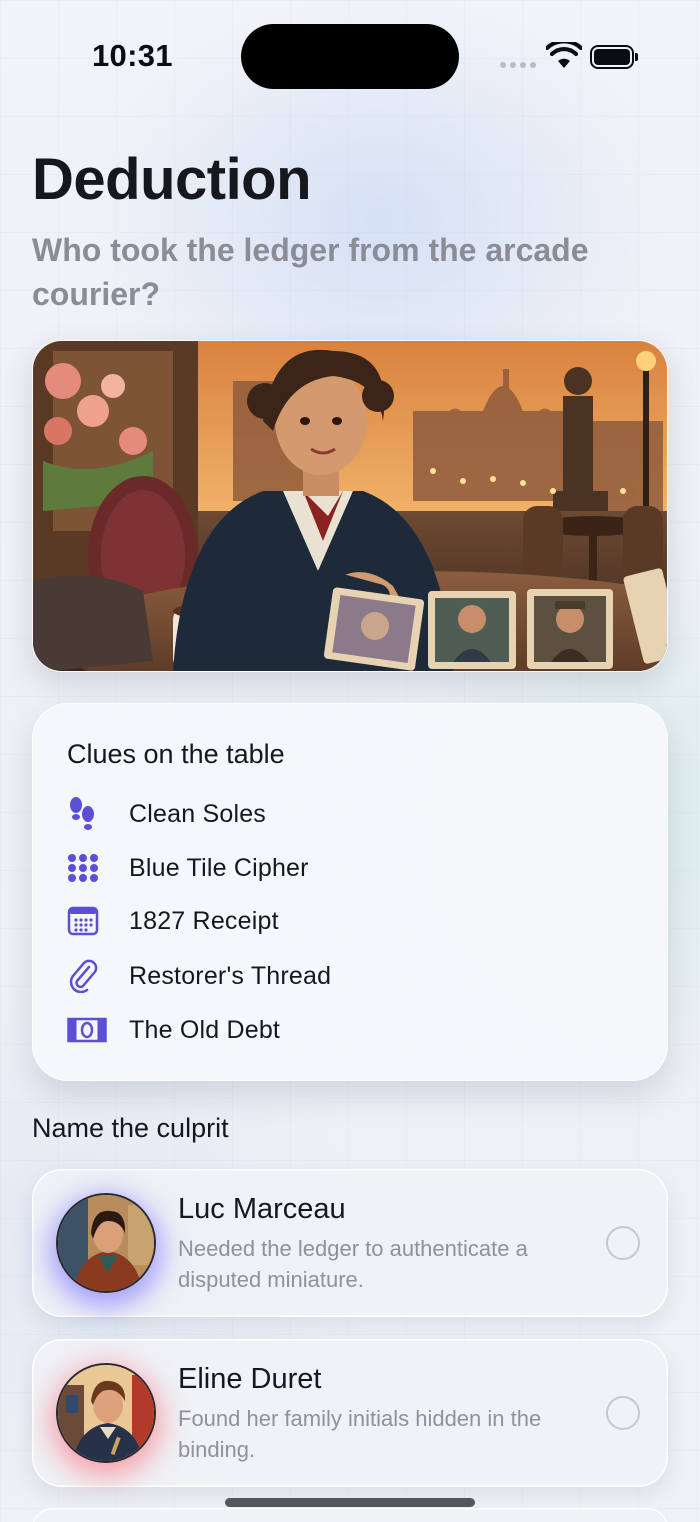  What do you see at coordinates (262, 1209) in the screenshot?
I see `suspect-name: Luc Marceau` at bounding box center [262, 1209].